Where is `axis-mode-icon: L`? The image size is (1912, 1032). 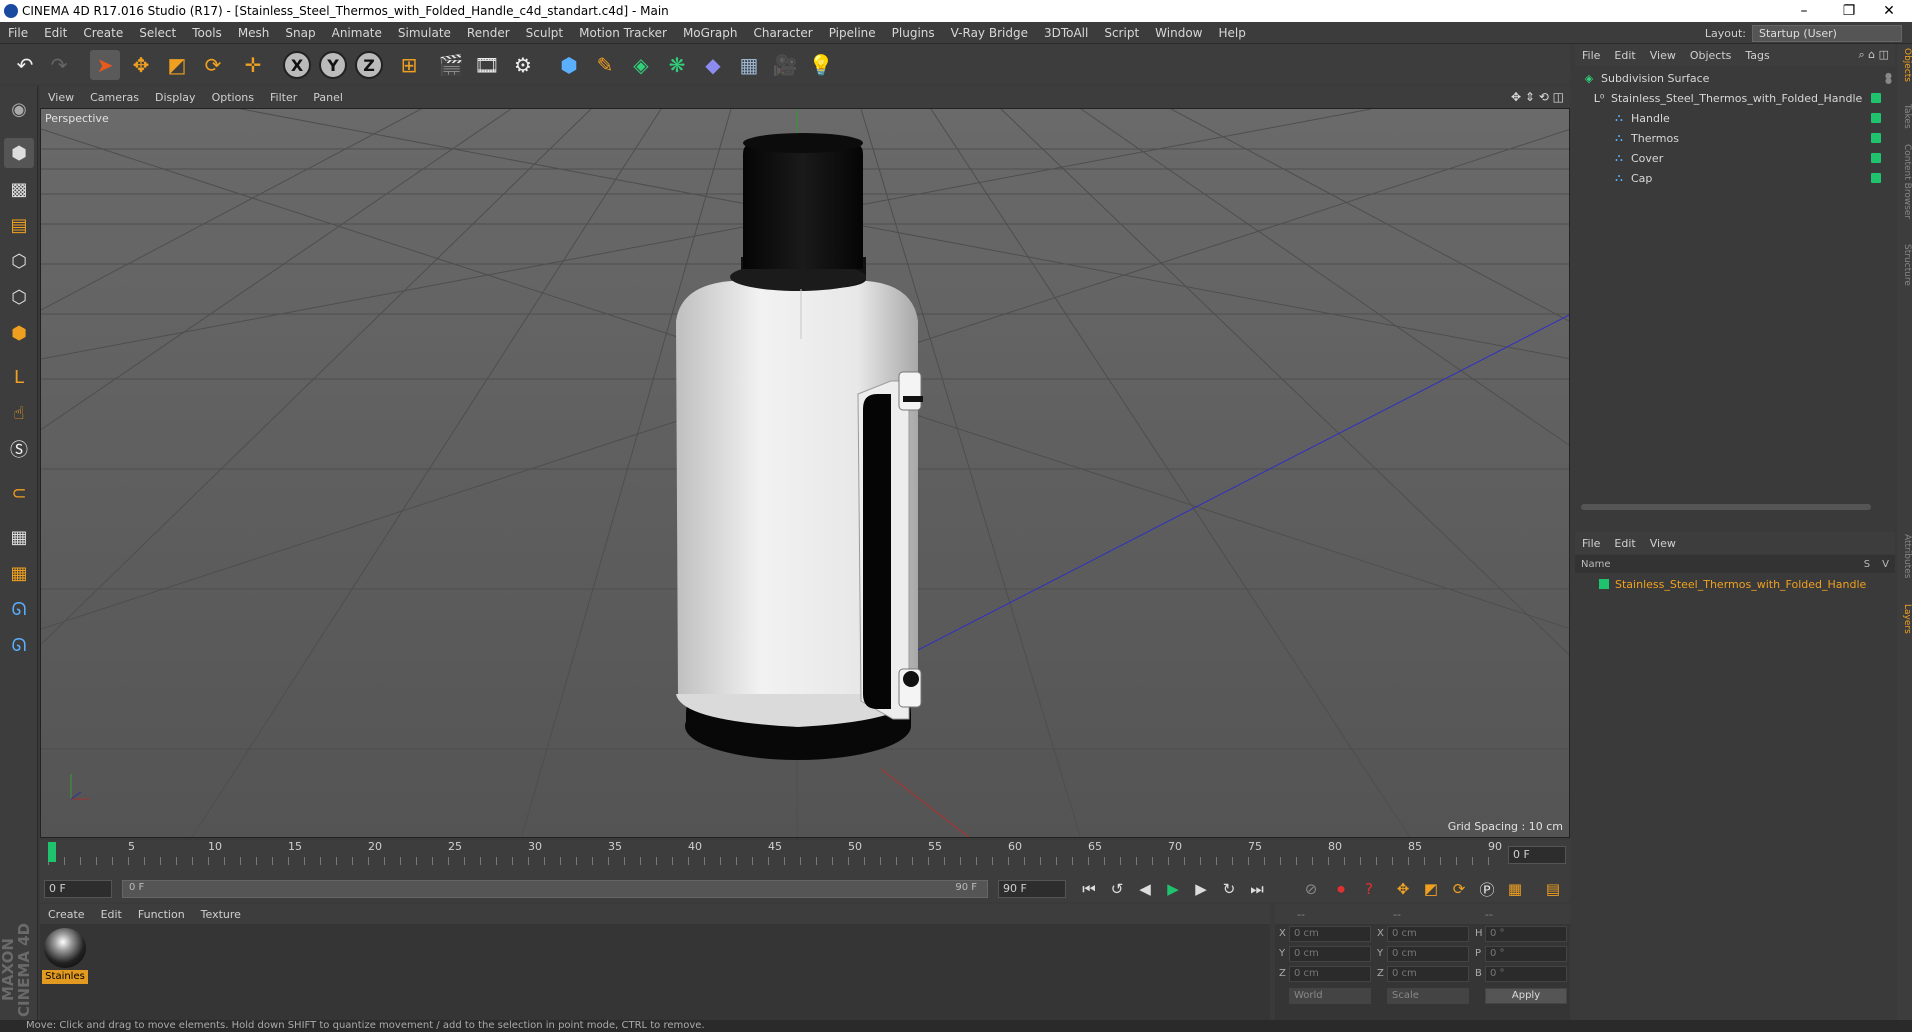 axis-mode-icon: L is located at coordinates (19, 377).